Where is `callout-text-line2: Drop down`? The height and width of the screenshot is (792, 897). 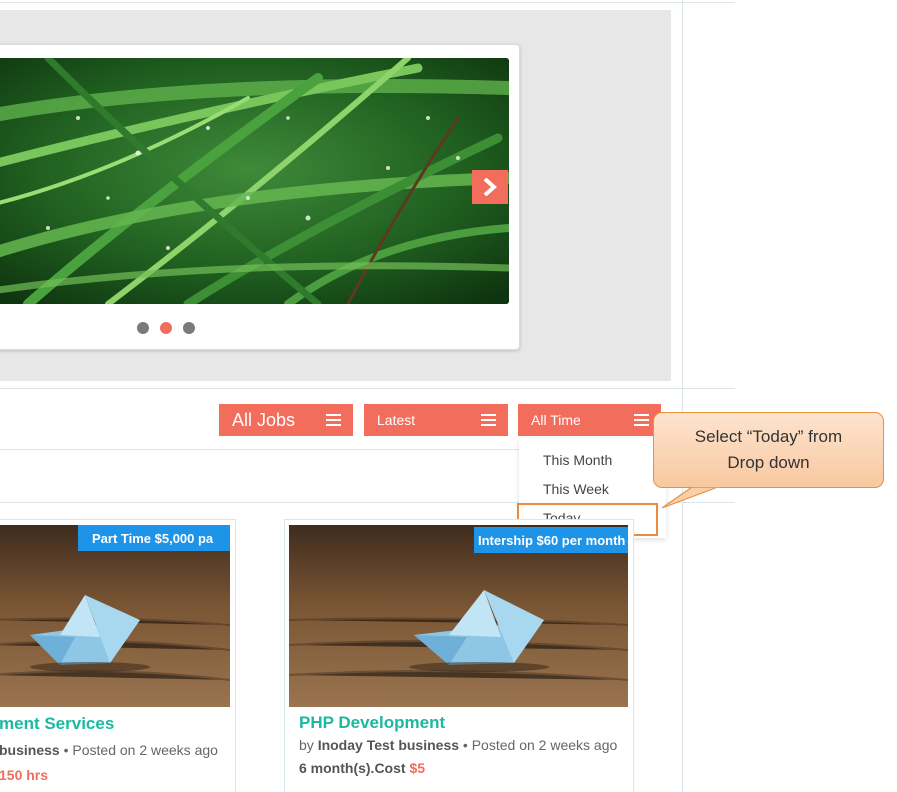
callout-text-line2: Drop down is located at coordinates (768, 462).